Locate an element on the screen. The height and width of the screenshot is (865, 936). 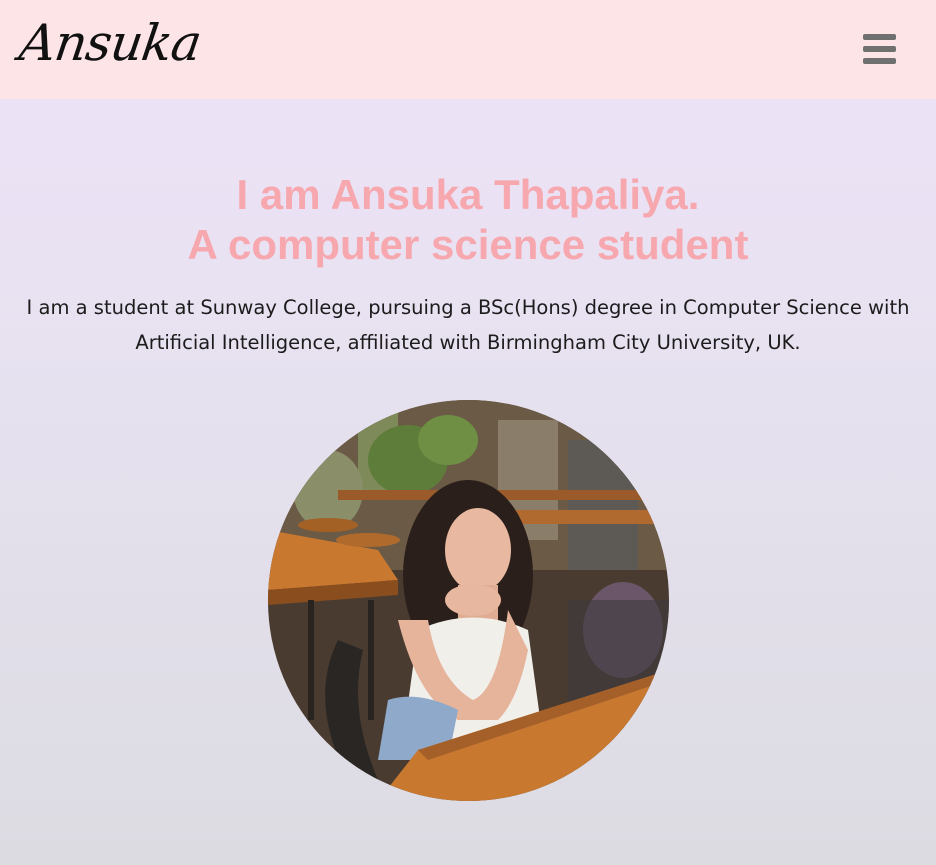
navbar: Ansuka is located at coordinates (468, 49).